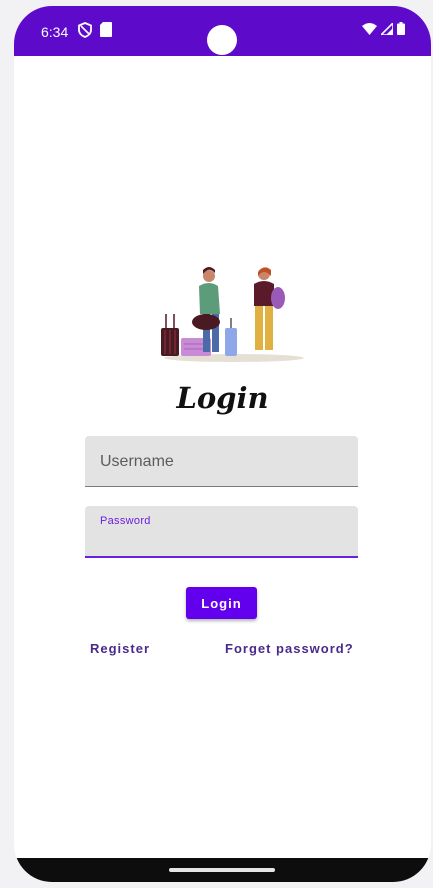 This screenshot has height=888, width=433. What do you see at coordinates (221, 461) in the screenshot?
I see `username-field: Username` at bounding box center [221, 461].